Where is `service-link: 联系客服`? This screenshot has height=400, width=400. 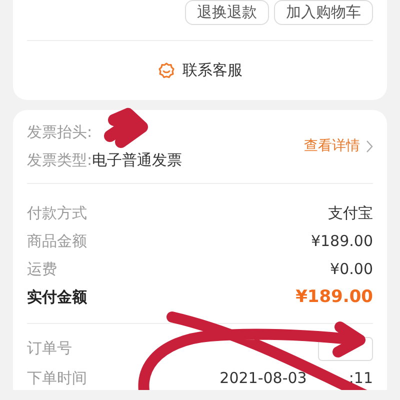 service-link: 联系客服 is located at coordinates (200, 70).